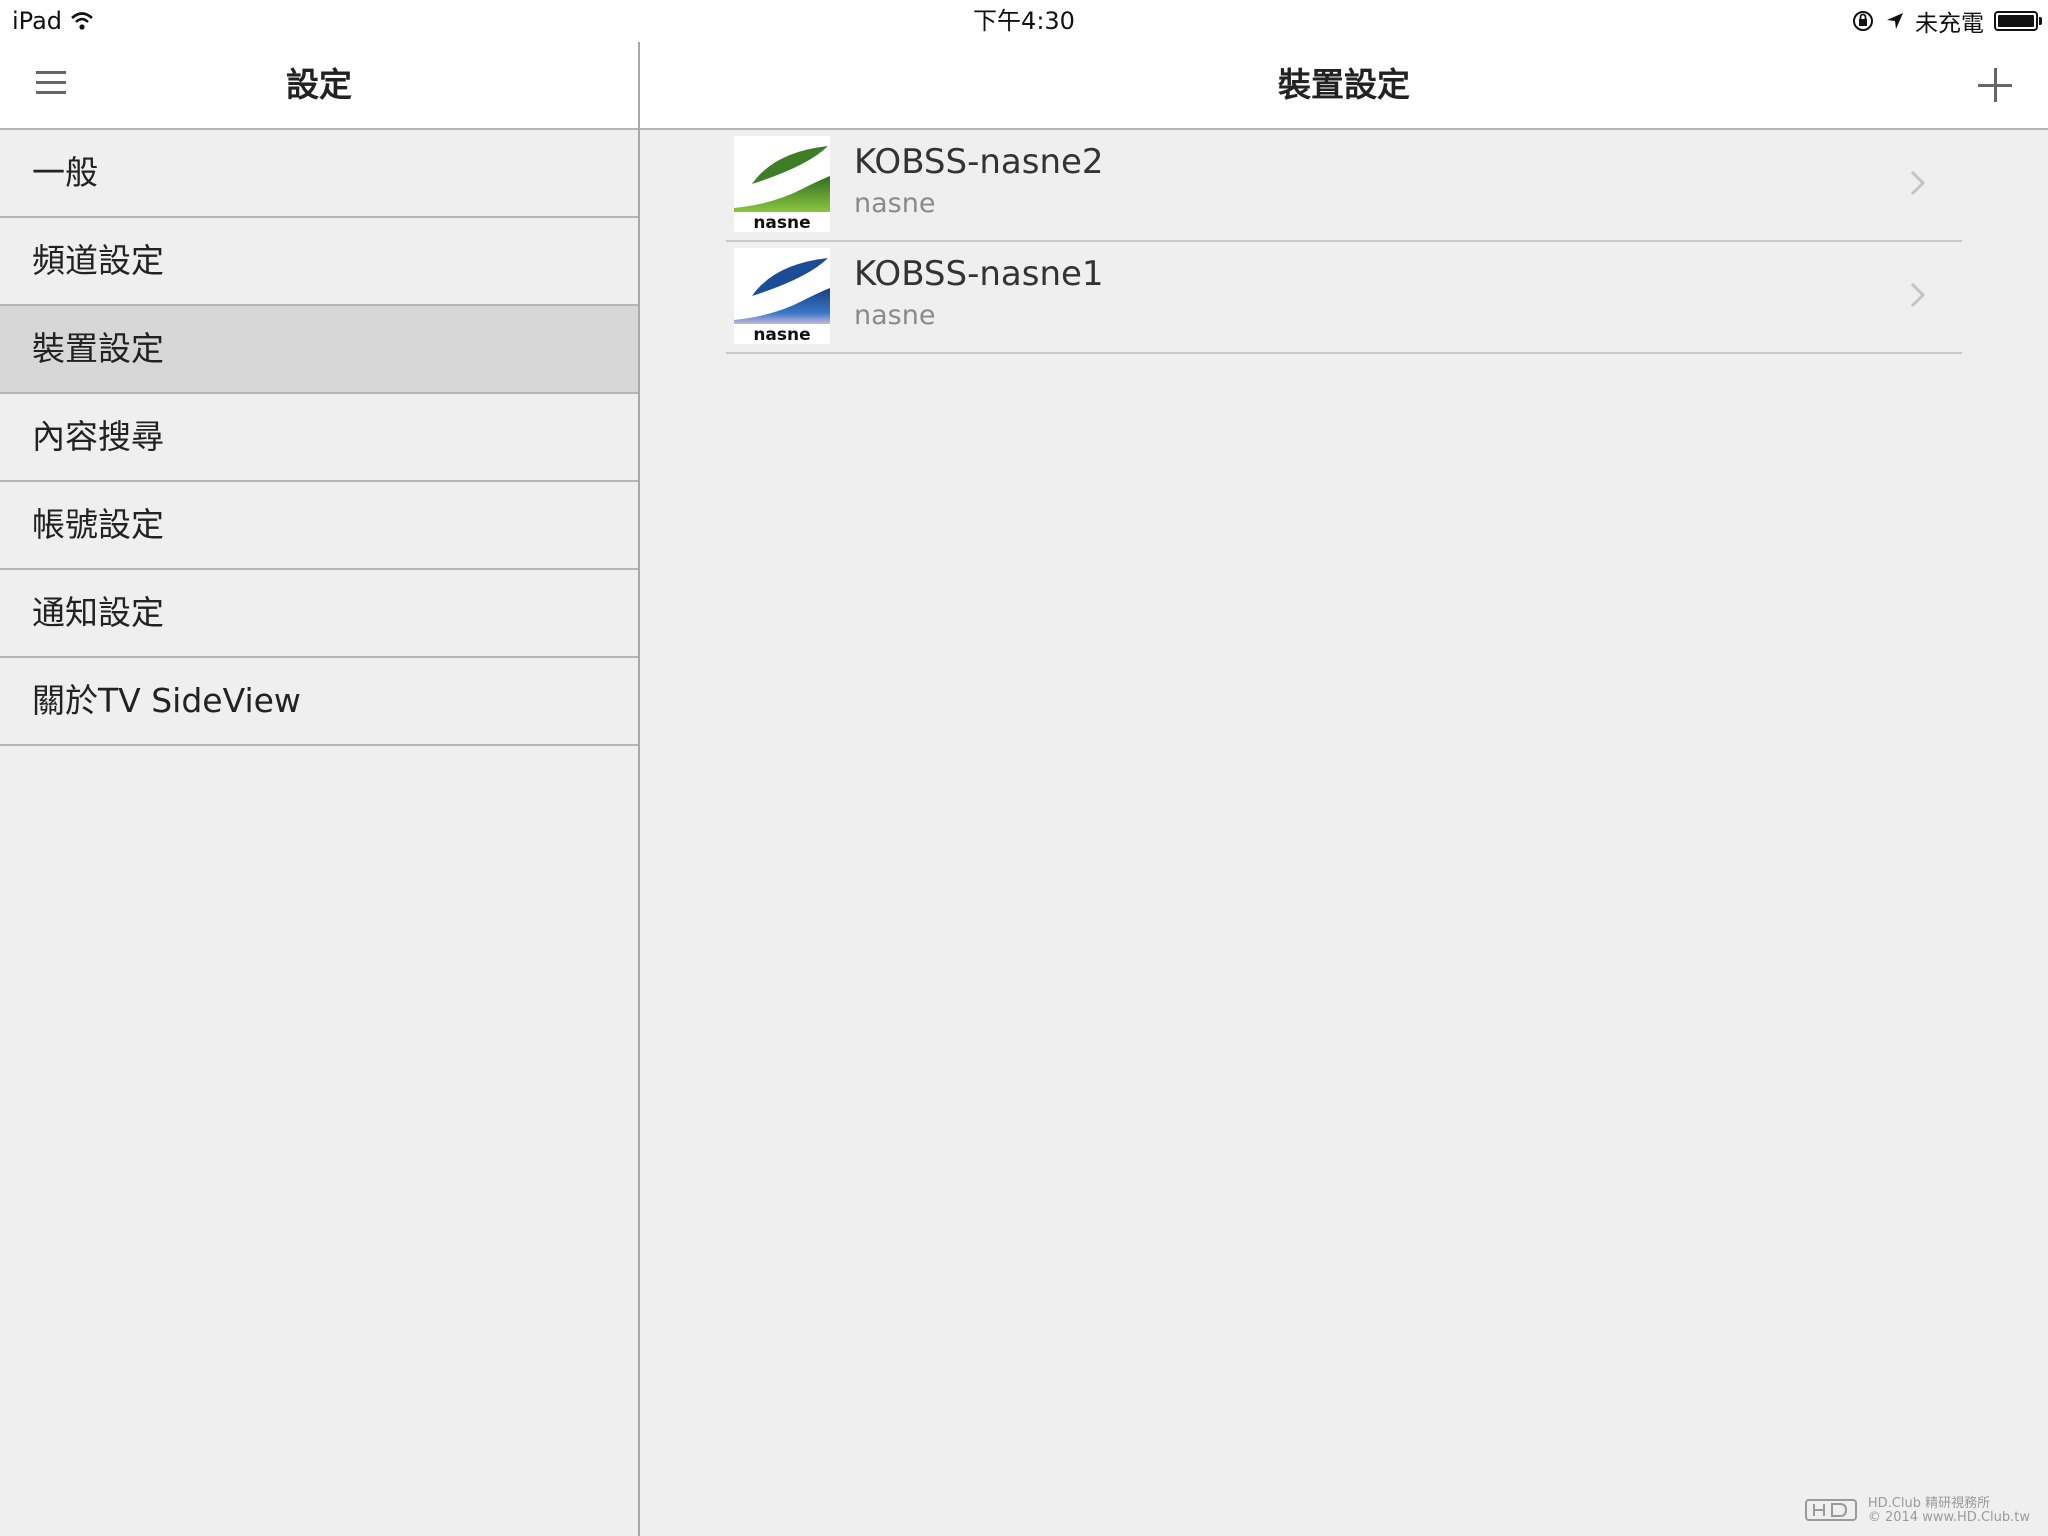 The width and height of the screenshot is (2048, 1536). I want to click on watermark-line-2: © 2014 www.HD.Club.tw, so click(1948, 1517).